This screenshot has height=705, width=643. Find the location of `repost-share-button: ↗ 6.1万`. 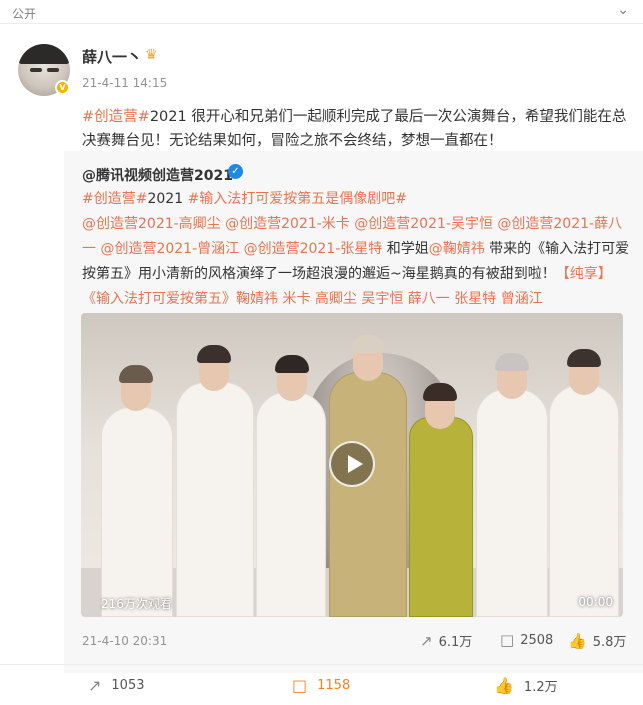

repost-share-button: ↗ 6.1万 is located at coordinates (446, 641).